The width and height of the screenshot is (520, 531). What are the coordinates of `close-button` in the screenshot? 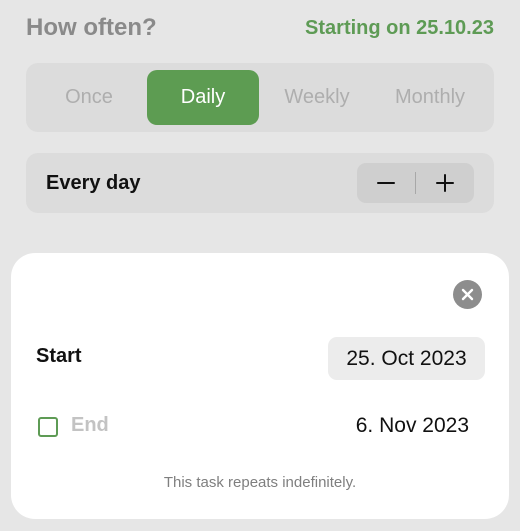 It's located at (467, 294).